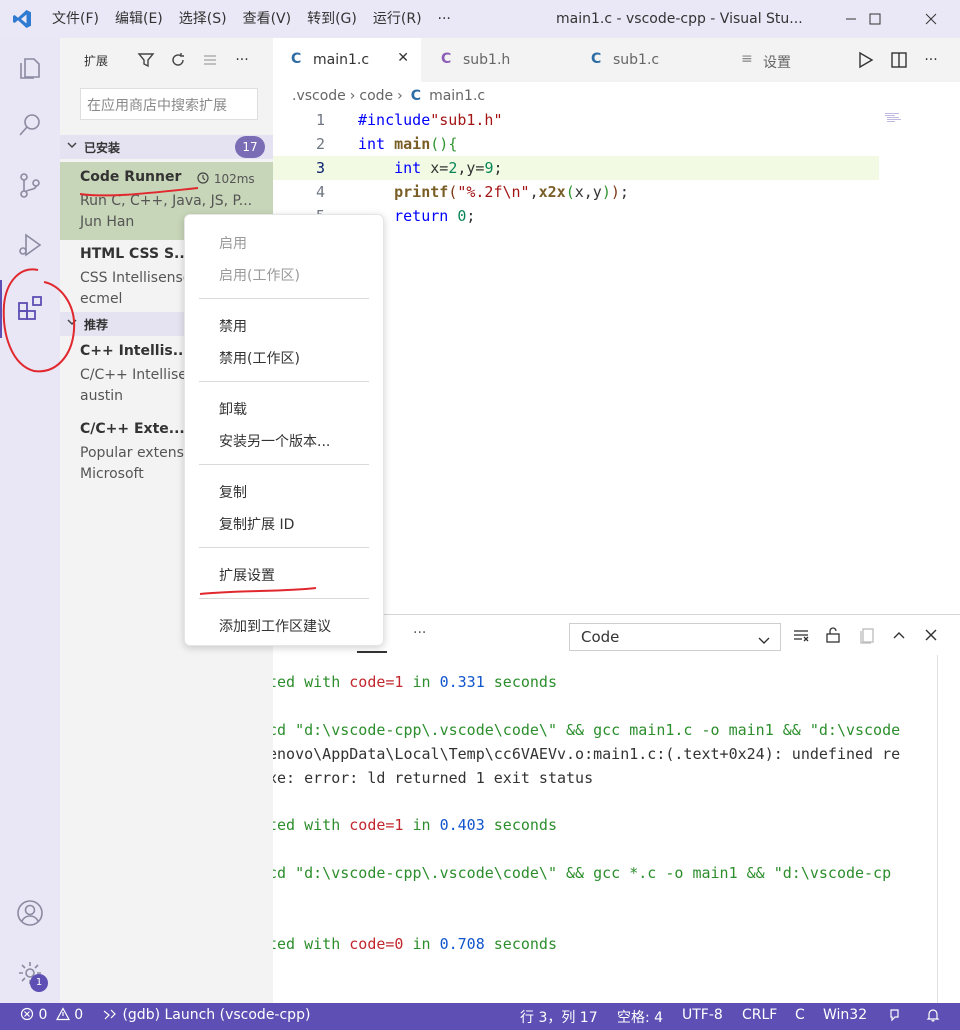  Describe the element at coordinates (30, 185) in the screenshot. I see `source-control-icon` at that location.